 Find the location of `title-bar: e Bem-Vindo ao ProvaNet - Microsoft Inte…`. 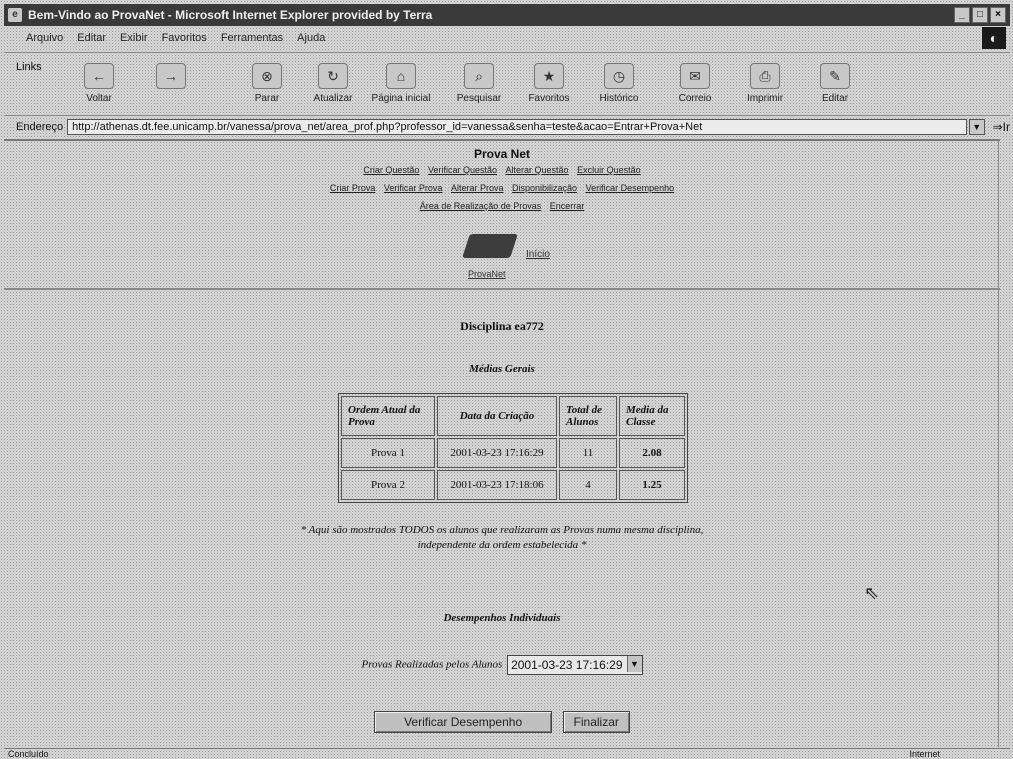

title-bar: e Bem-Vindo ao ProvaNet - Microsoft Inte… is located at coordinates (507, 15).